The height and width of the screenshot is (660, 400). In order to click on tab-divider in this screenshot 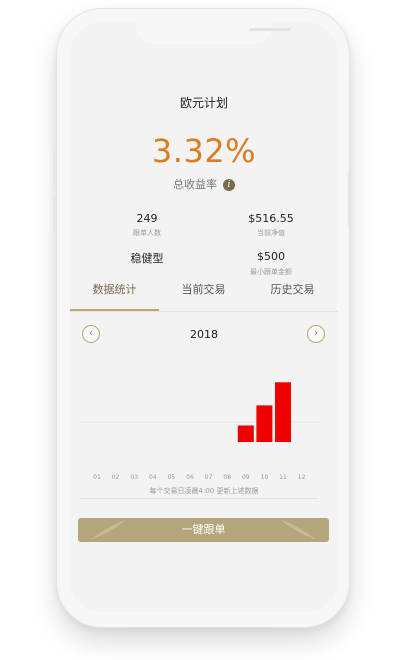, I will do `click(204, 311)`.